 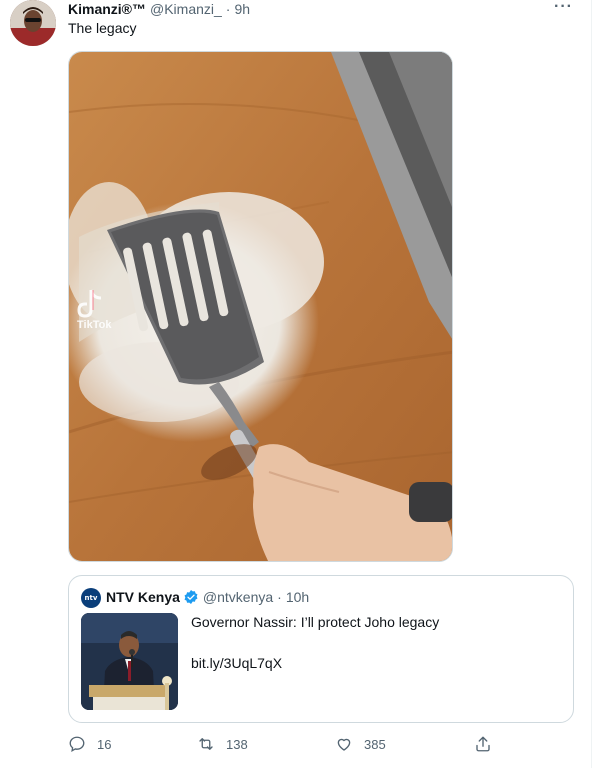 What do you see at coordinates (591, 384) in the screenshot?
I see `timeline-divider` at bounding box center [591, 384].